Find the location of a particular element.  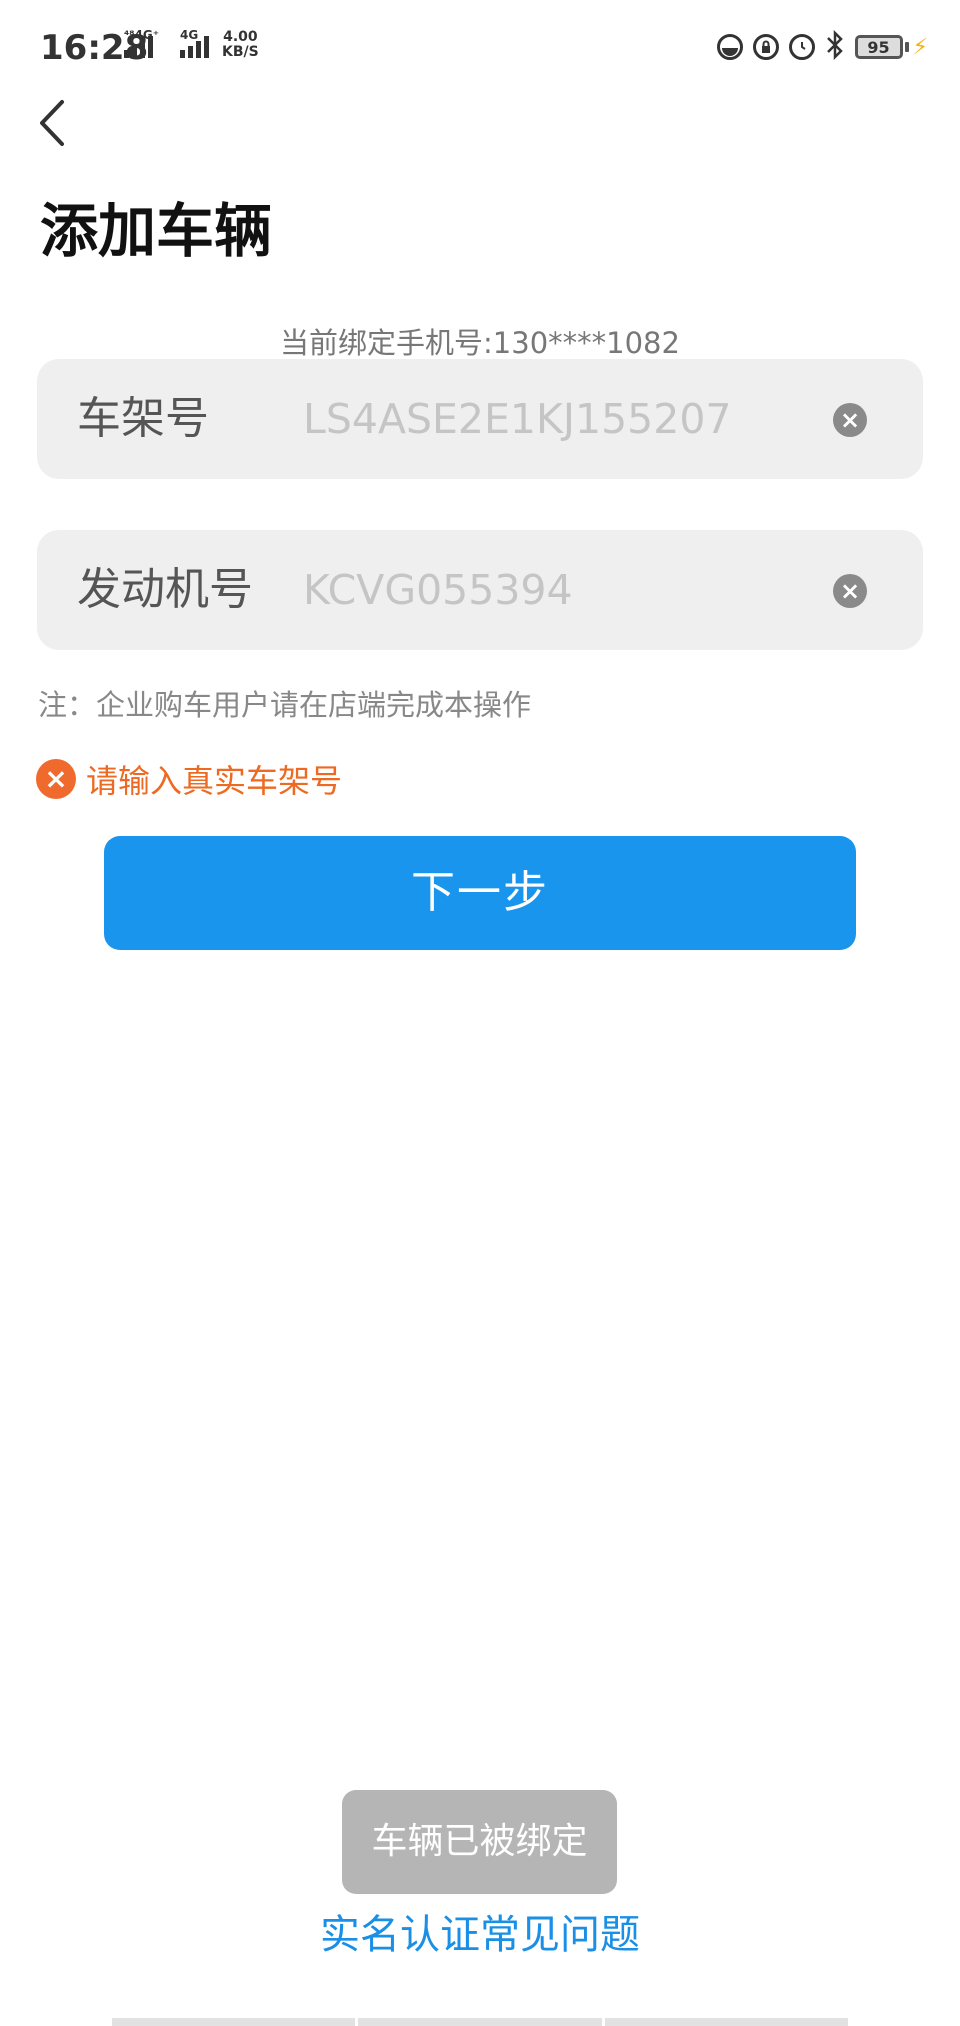

battery-icon: 95 ⚡ is located at coordinates (891, 47).